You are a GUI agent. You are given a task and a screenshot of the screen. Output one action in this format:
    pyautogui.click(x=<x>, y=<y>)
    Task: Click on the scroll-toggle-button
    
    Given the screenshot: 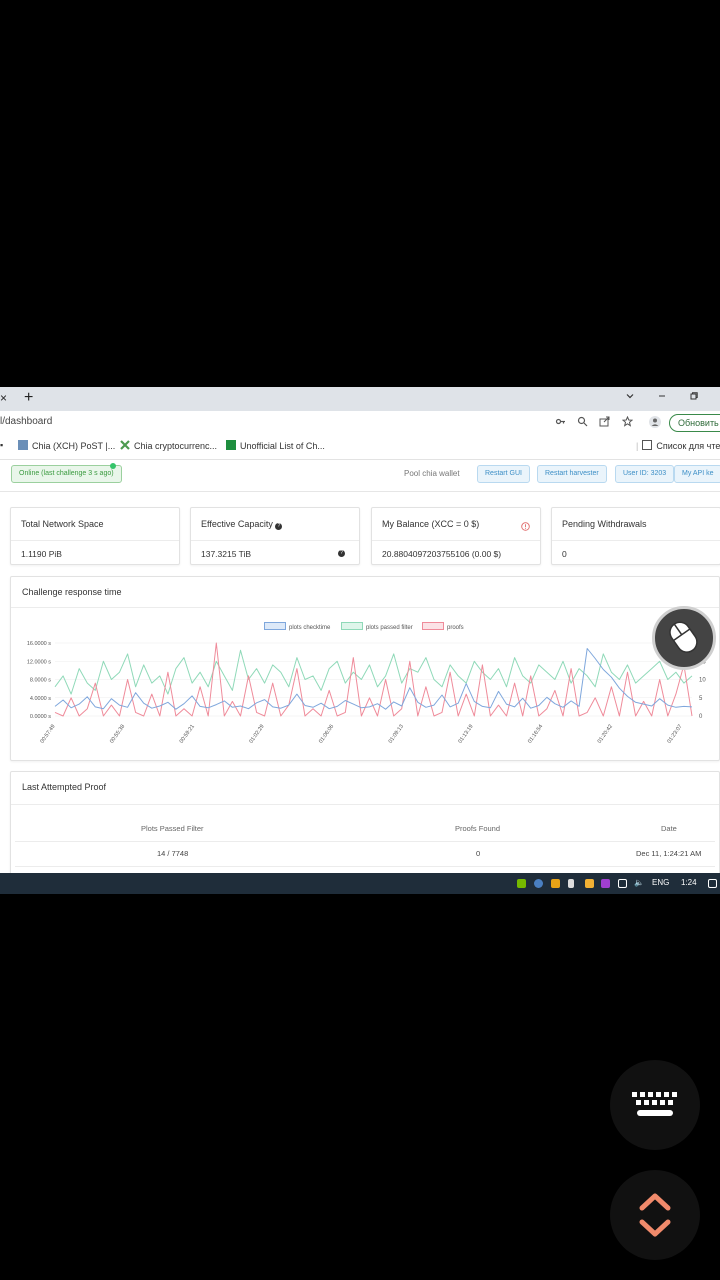 What is the action you would take?
    pyautogui.click(x=655, y=1215)
    